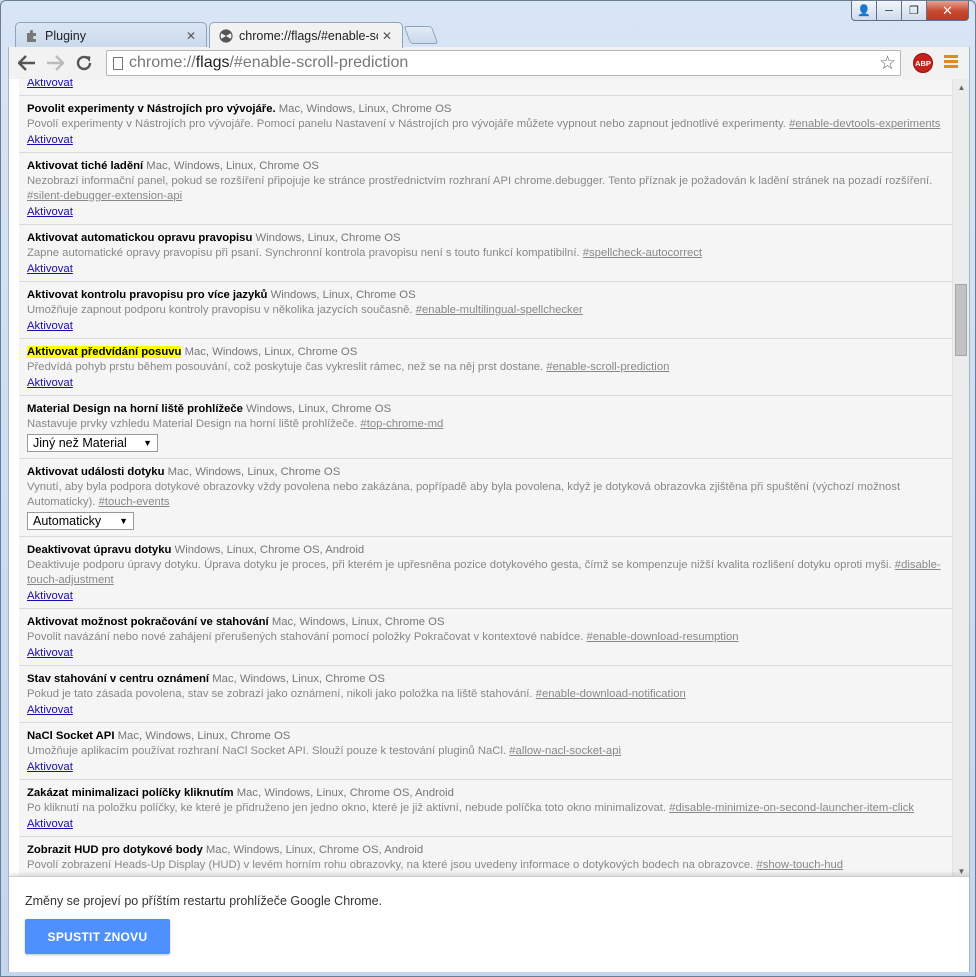 This screenshot has height=977, width=976. I want to click on maximize-icon: ❐, so click(914, 11).